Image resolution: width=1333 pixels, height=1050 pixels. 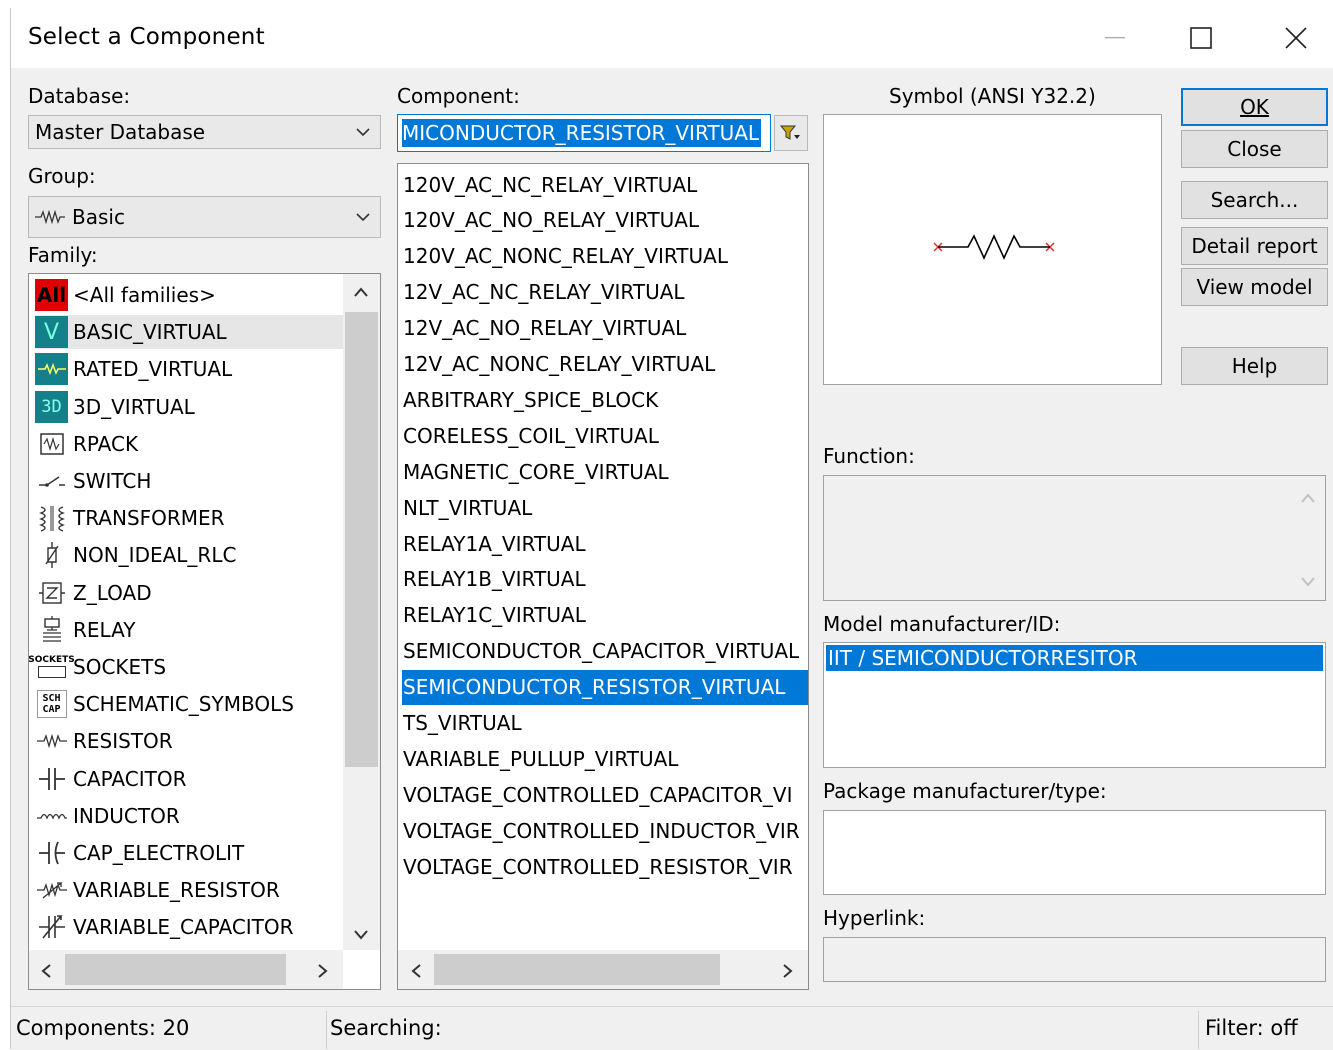 What do you see at coordinates (605, 651) in the screenshot?
I see `component-item: SEMICONDUCTOR_CAPACITOR_VIRTUAL` at bounding box center [605, 651].